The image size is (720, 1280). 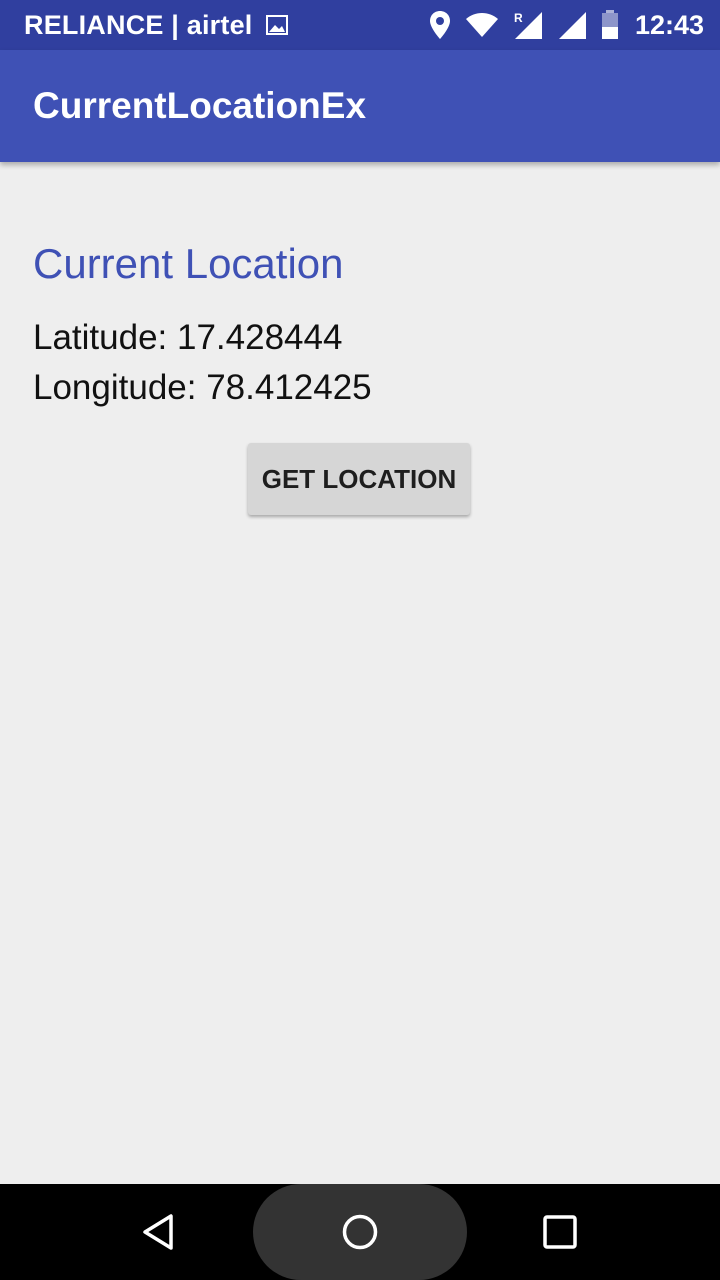 I want to click on app-bar: CurrentLocationEx, so click(x=360, y=106).